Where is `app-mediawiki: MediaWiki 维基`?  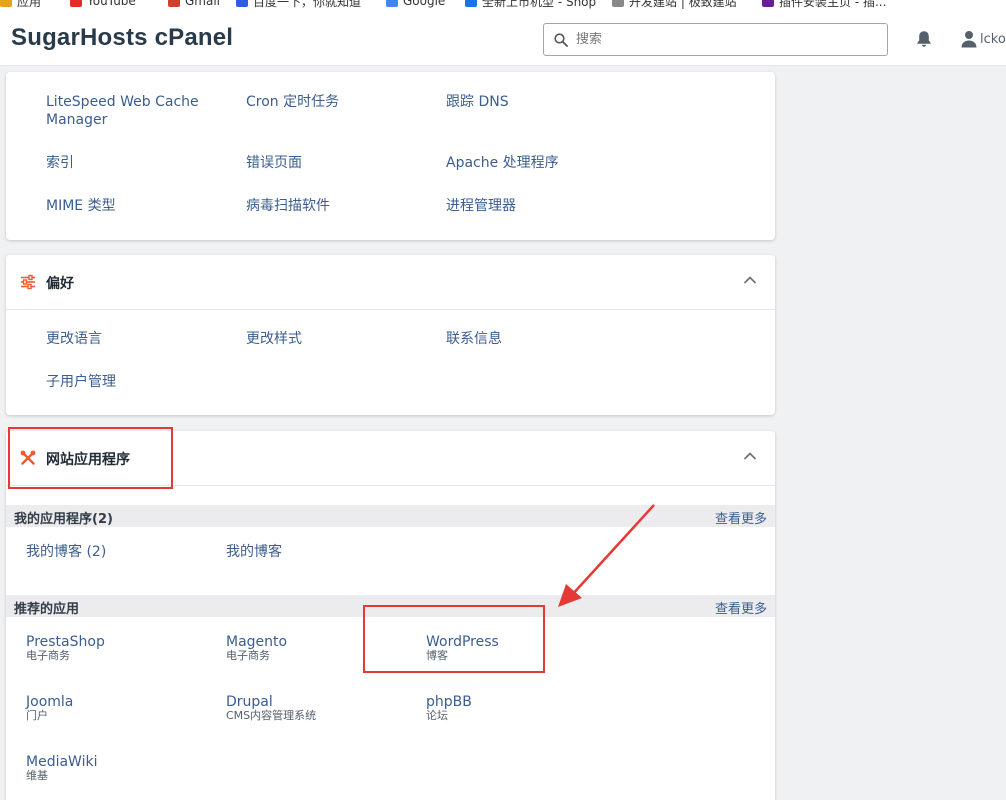
app-mediawiki: MediaWiki 维基 is located at coordinates (61, 768).